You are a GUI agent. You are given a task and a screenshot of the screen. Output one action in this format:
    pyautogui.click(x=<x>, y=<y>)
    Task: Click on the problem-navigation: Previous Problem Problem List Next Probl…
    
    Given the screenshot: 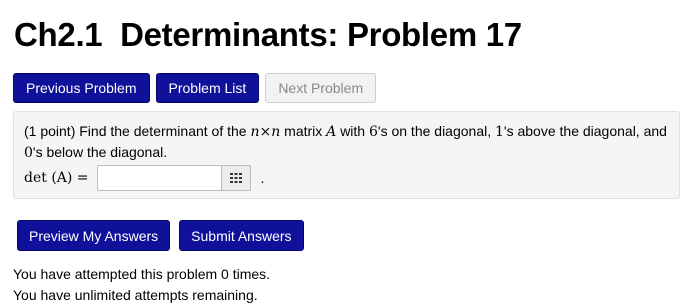 What is the action you would take?
    pyautogui.click(x=195, y=88)
    